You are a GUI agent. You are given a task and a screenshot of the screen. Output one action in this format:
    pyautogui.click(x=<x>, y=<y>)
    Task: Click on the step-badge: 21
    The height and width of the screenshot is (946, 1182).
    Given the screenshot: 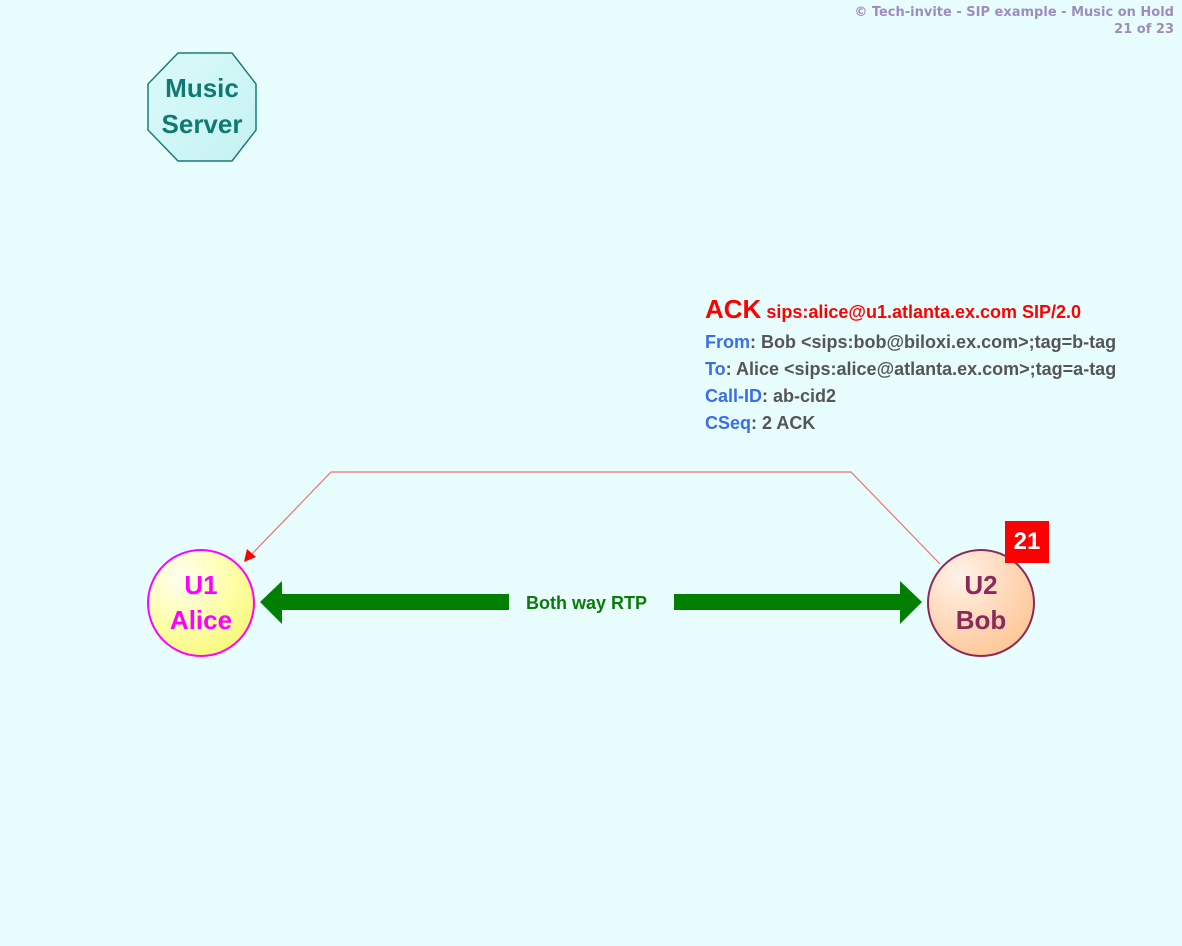 What is the action you would take?
    pyautogui.click(x=1027, y=542)
    